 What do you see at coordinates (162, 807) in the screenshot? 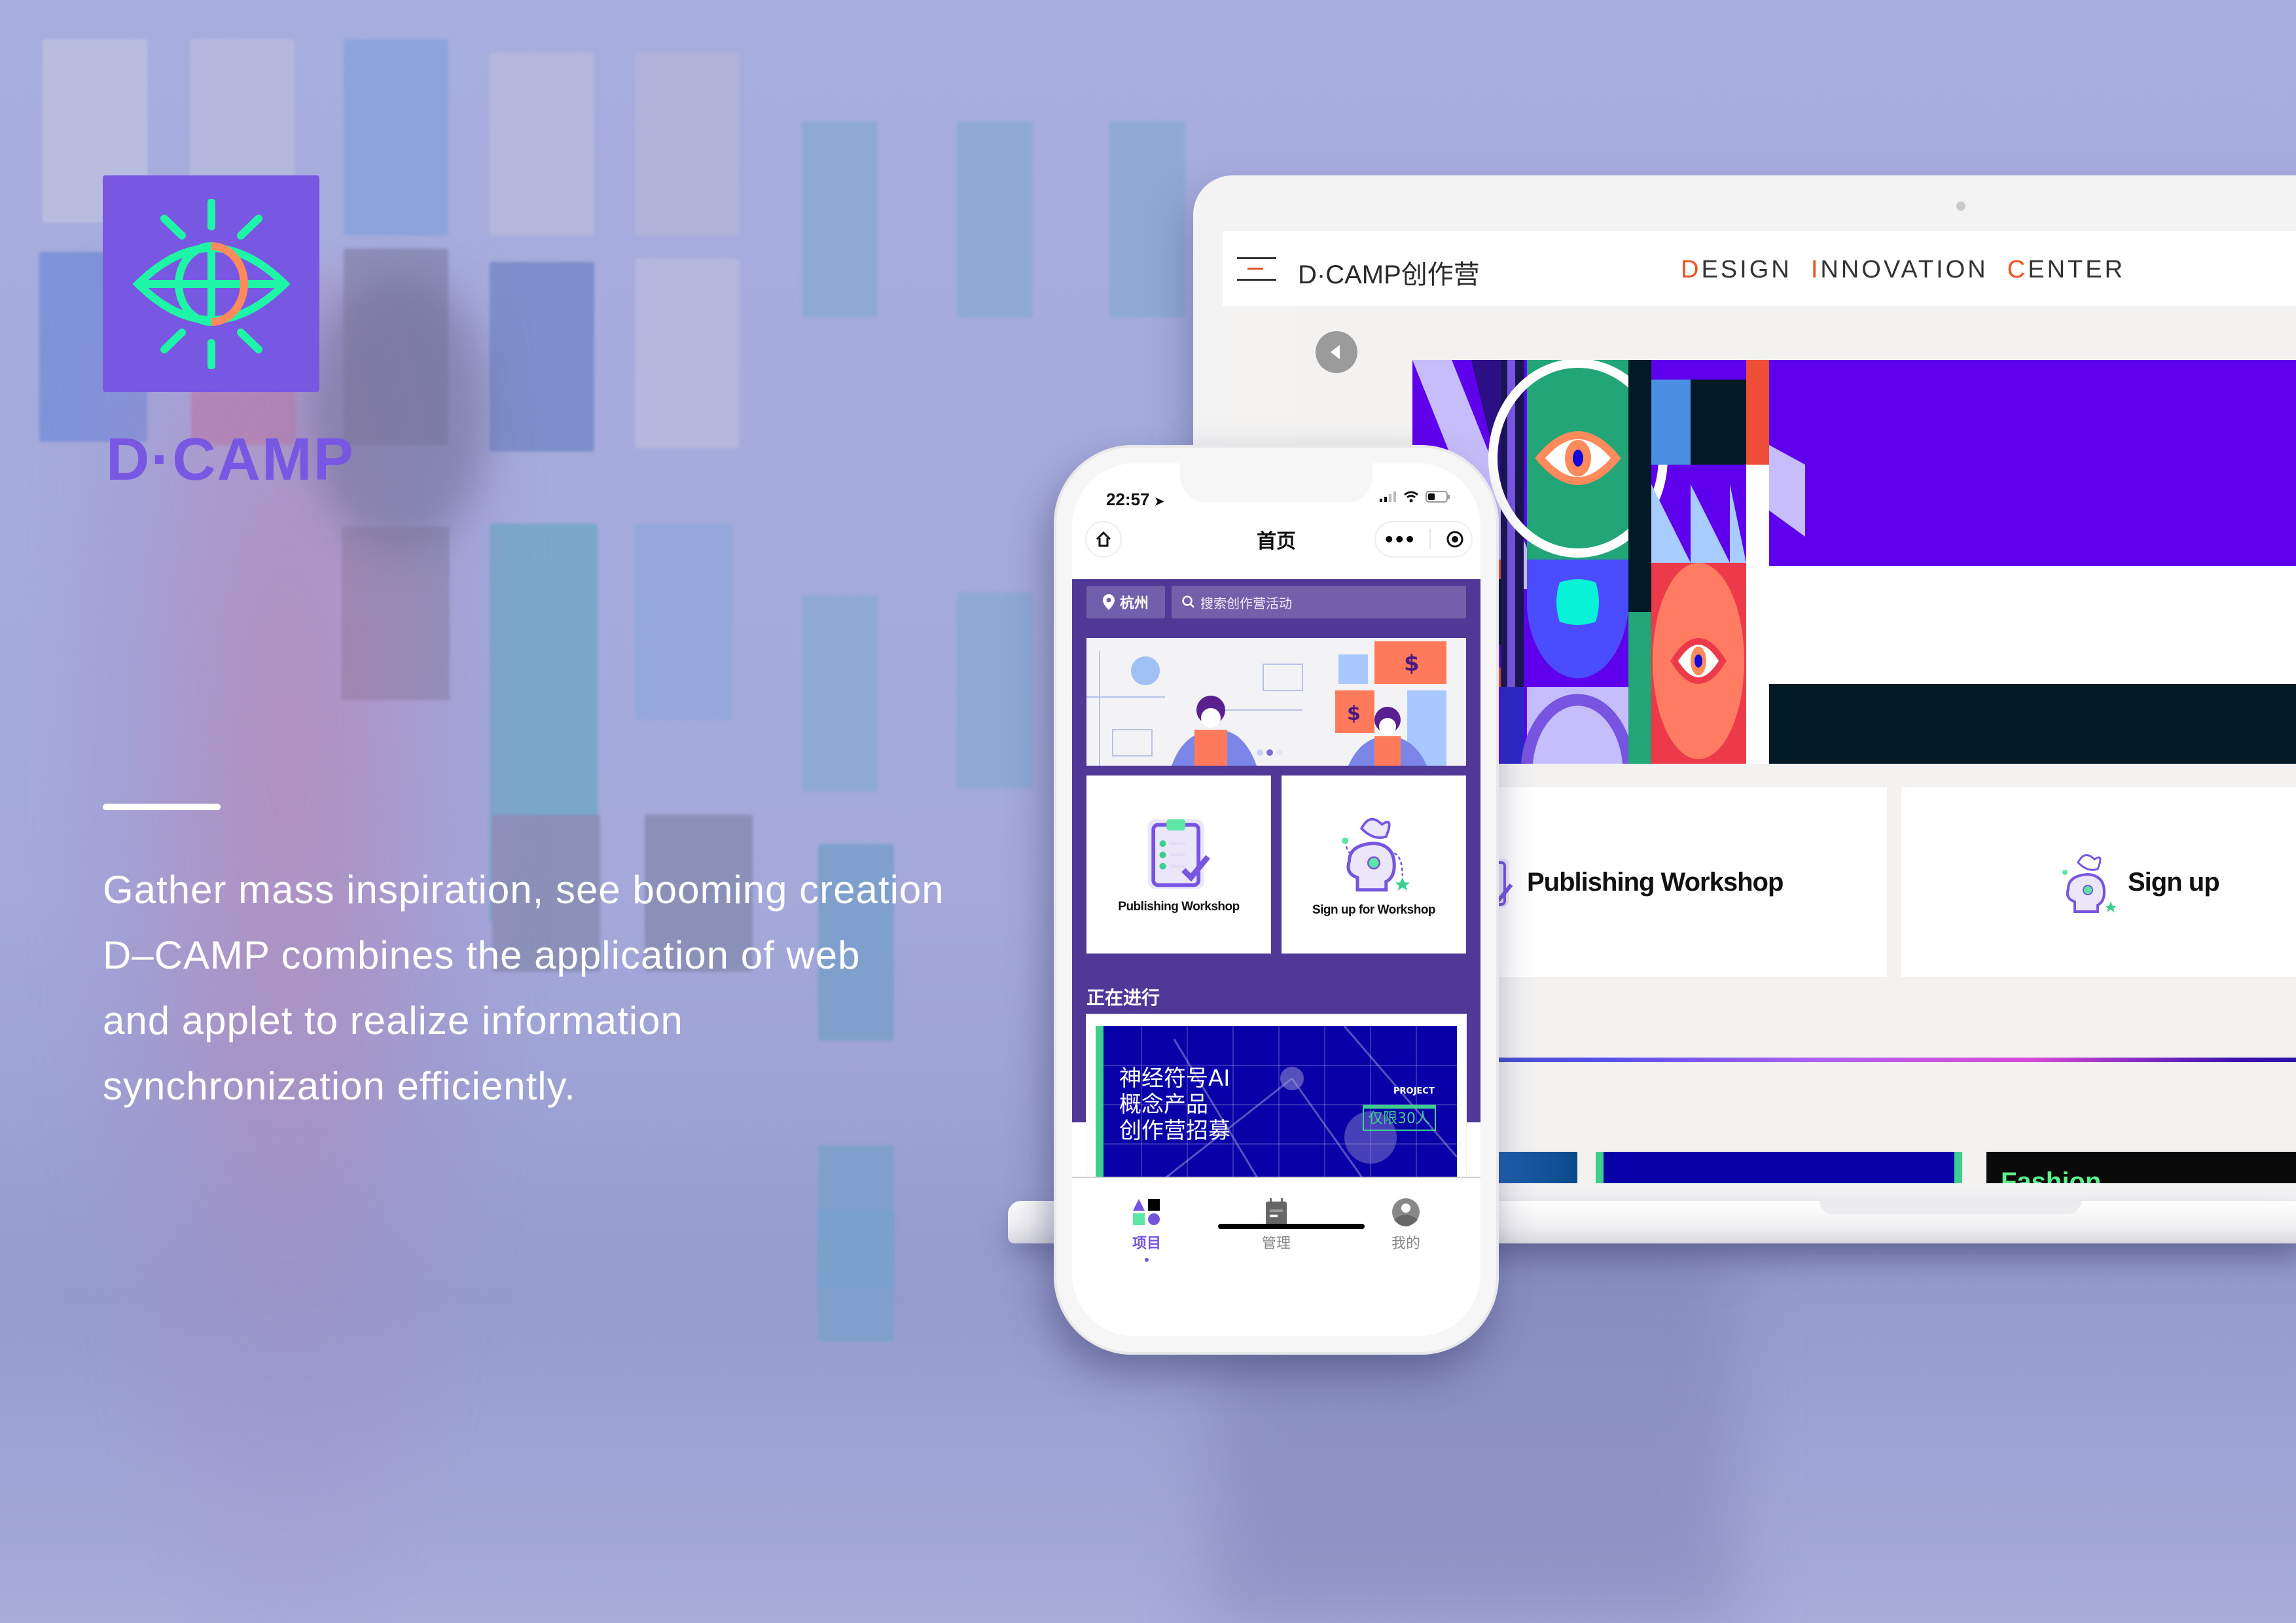
I see `divider` at bounding box center [162, 807].